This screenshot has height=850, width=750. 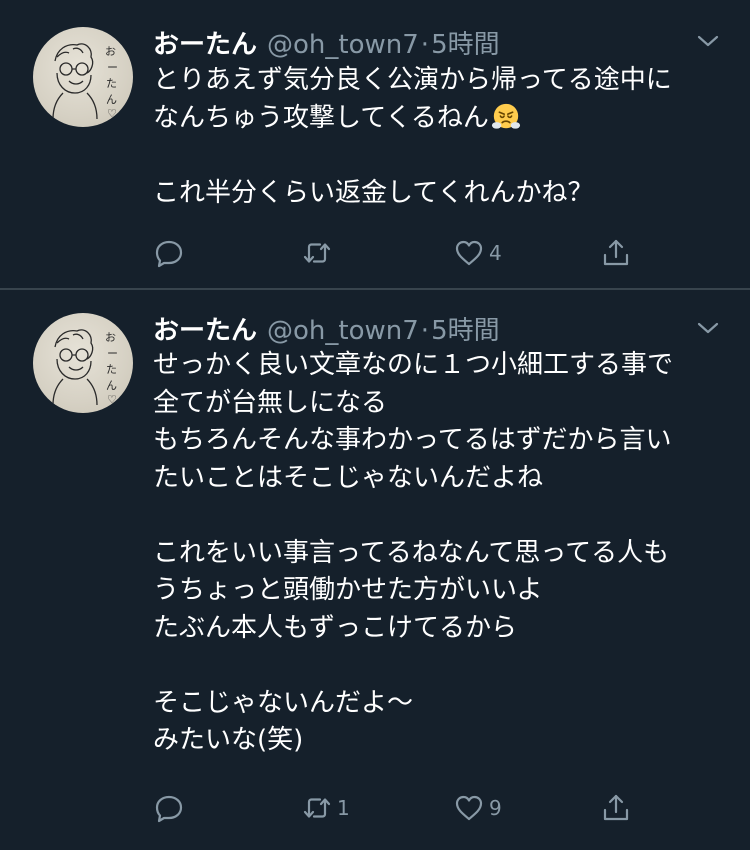 I want to click on retweet-button: 1, so click(x=325, y=808).